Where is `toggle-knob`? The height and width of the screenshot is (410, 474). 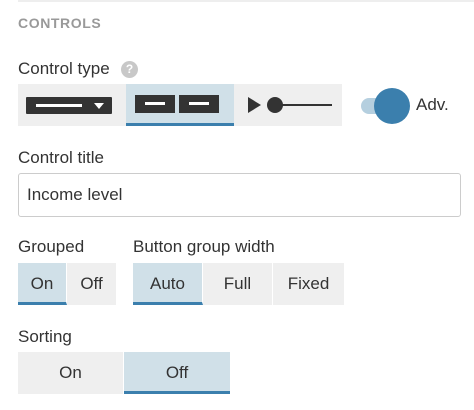
toggle-knob is located at coordinates (392, 106).